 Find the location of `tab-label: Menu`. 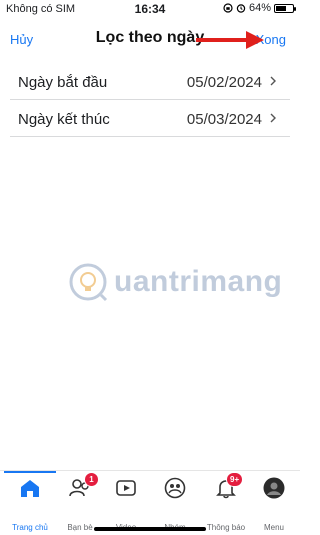

tab-label: Menu is located at coordinates (273, 527).